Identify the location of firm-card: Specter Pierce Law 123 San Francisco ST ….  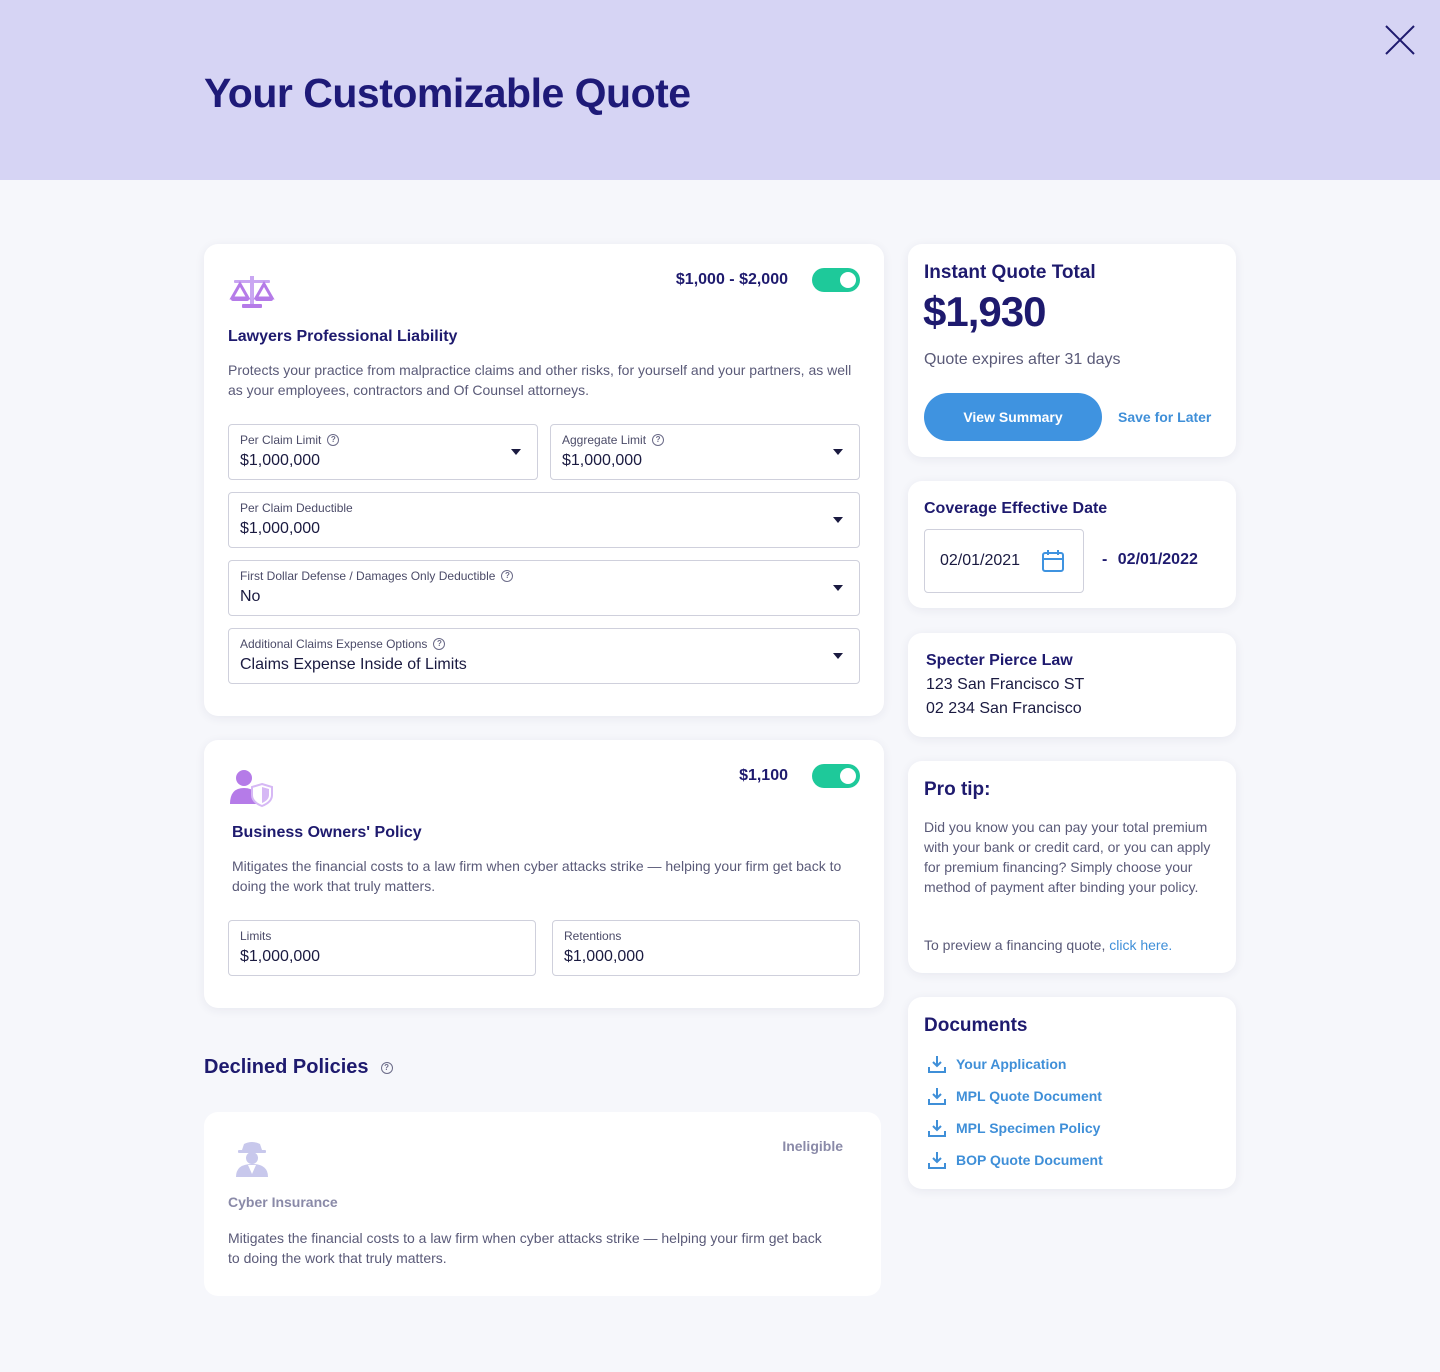
(1072, 685).